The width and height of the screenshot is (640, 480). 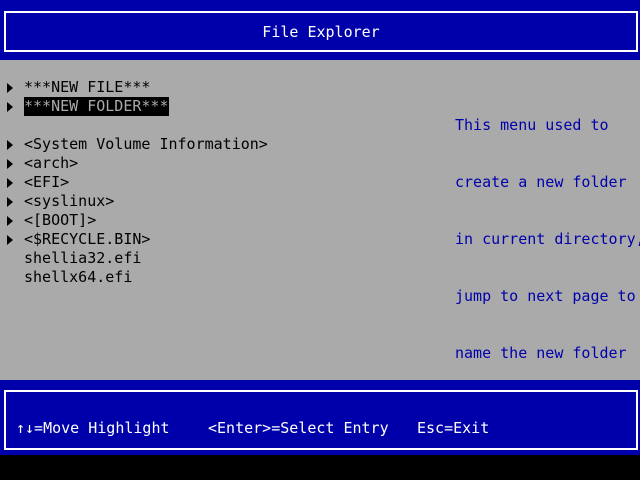 I want to click on title-box: File Explorer, so click(x=321, y=31).